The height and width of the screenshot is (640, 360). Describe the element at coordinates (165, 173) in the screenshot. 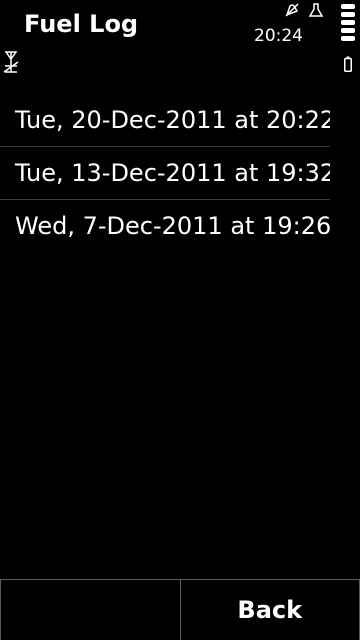

I see `log-entry-2: Tue, 13-Dec-2011 at 19:32` at that location.